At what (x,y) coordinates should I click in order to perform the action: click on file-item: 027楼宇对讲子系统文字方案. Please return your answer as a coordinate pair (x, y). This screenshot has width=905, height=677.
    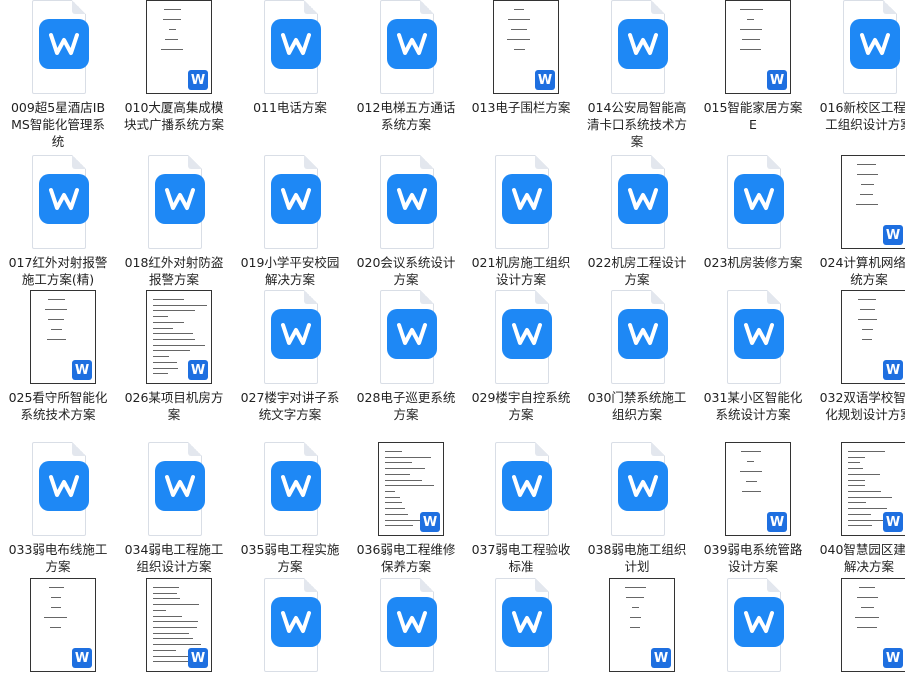
    Looking at the image, I should click on (290, 356).